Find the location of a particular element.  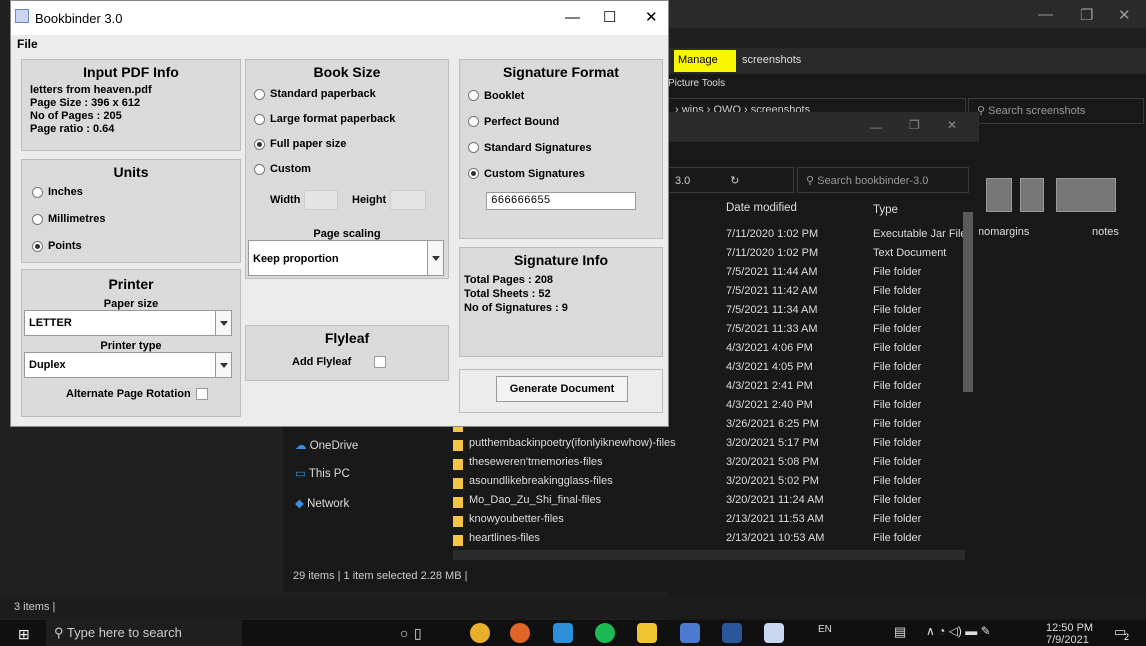

paper-size-label: Paper size is located at coordinates (131, 304).